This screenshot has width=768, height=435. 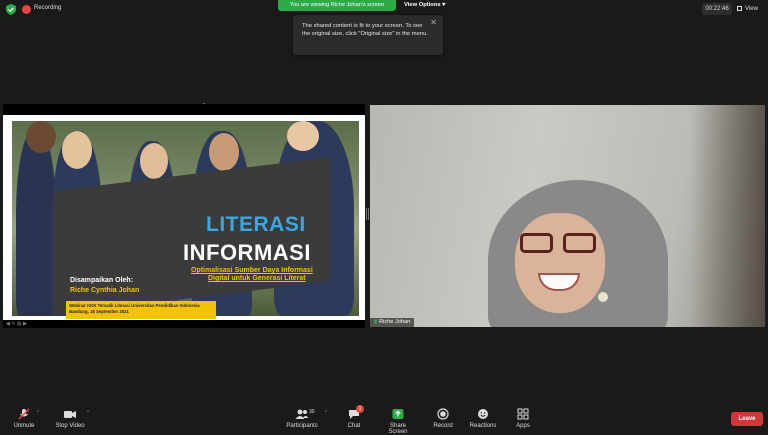 I want to click on presented-by-label: Disampaikan Oleh:, so click(x=102, y=280).